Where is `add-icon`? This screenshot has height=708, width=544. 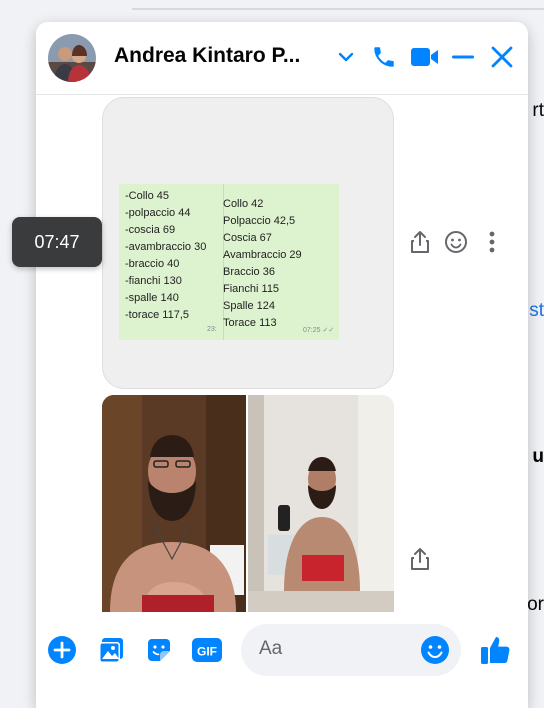
add-icon is located at coordinates (62, 650).